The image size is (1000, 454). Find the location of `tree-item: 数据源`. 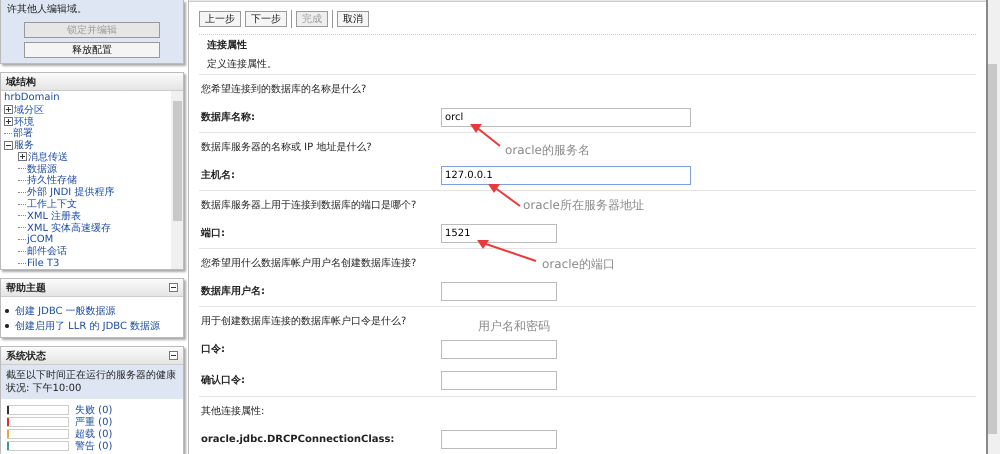

tree-item: 数据源 is located at coordinates (42, 169).